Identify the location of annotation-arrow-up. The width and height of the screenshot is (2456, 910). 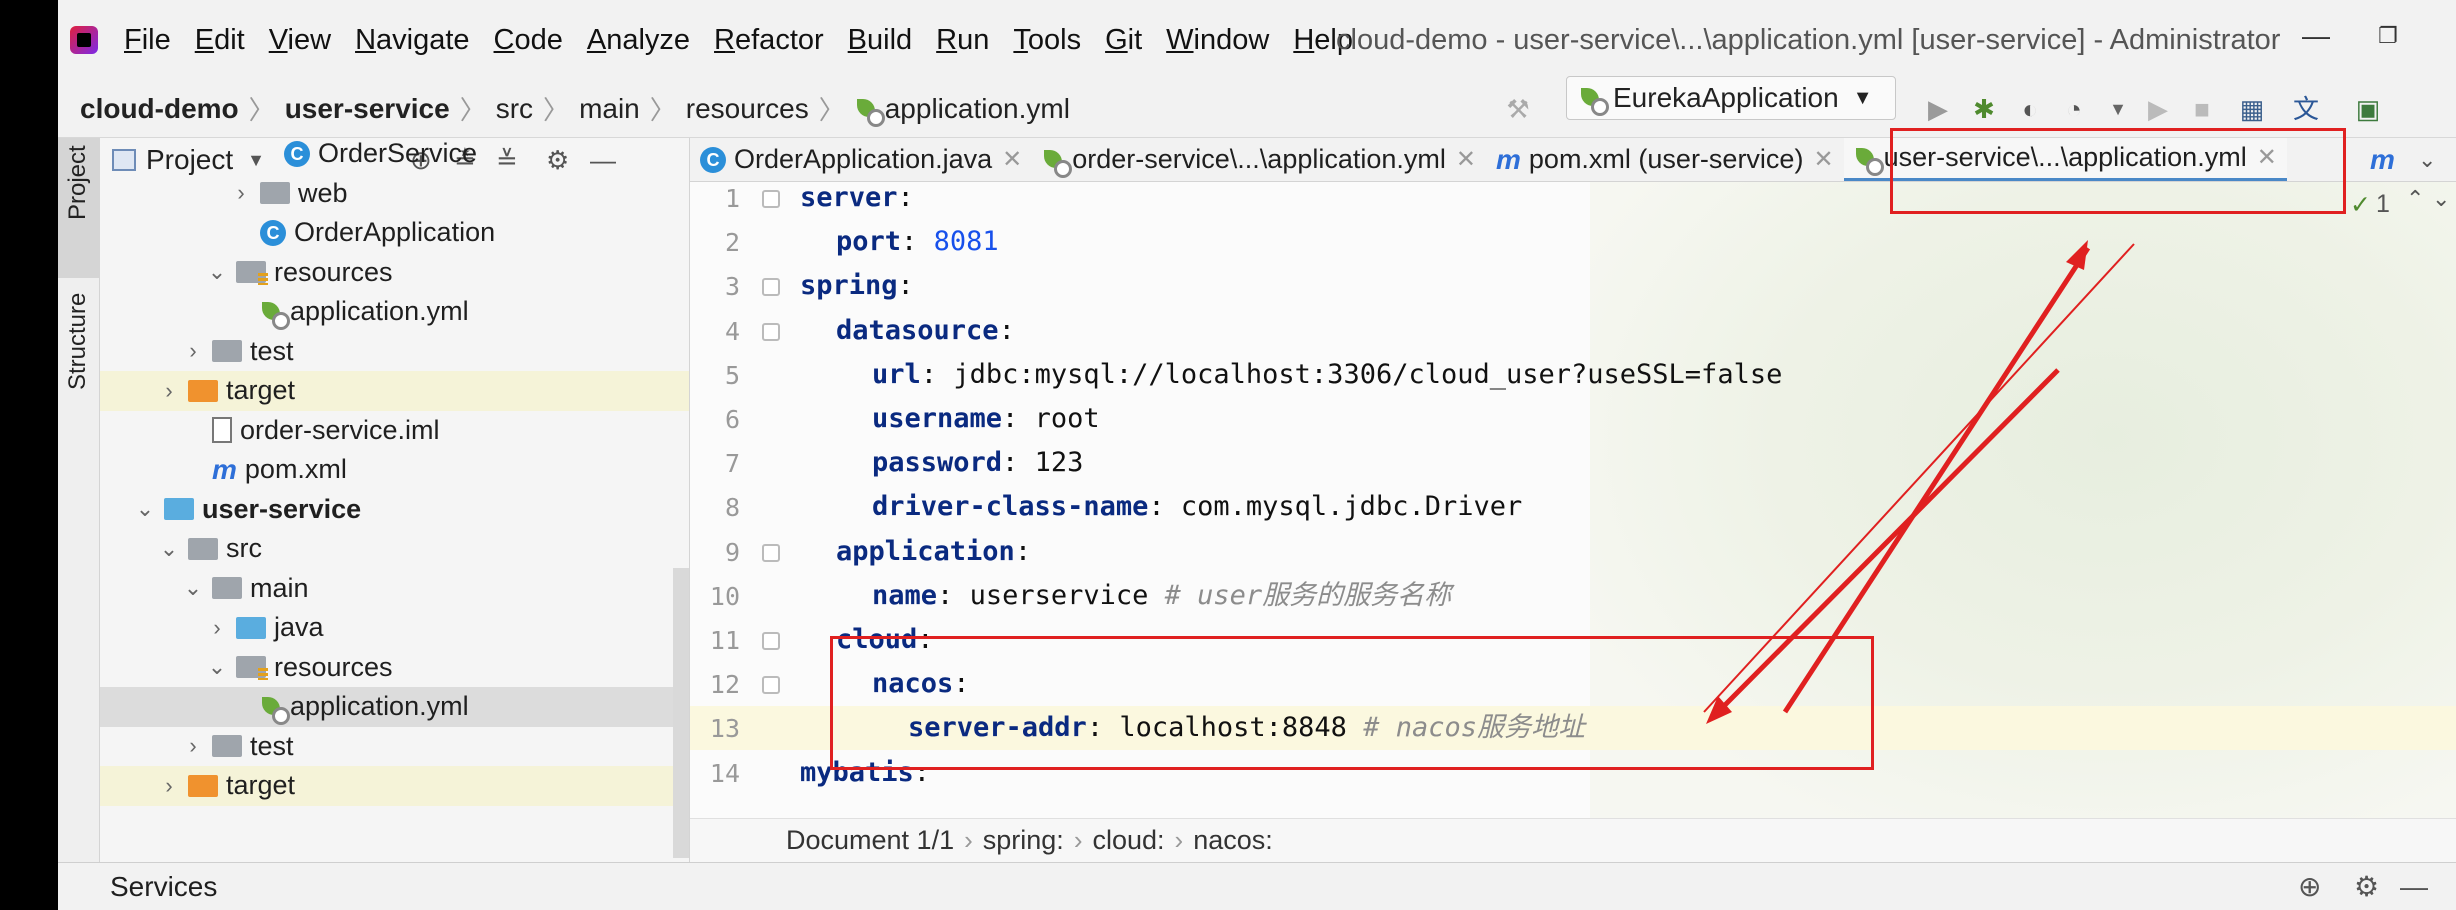
(1936, 480).